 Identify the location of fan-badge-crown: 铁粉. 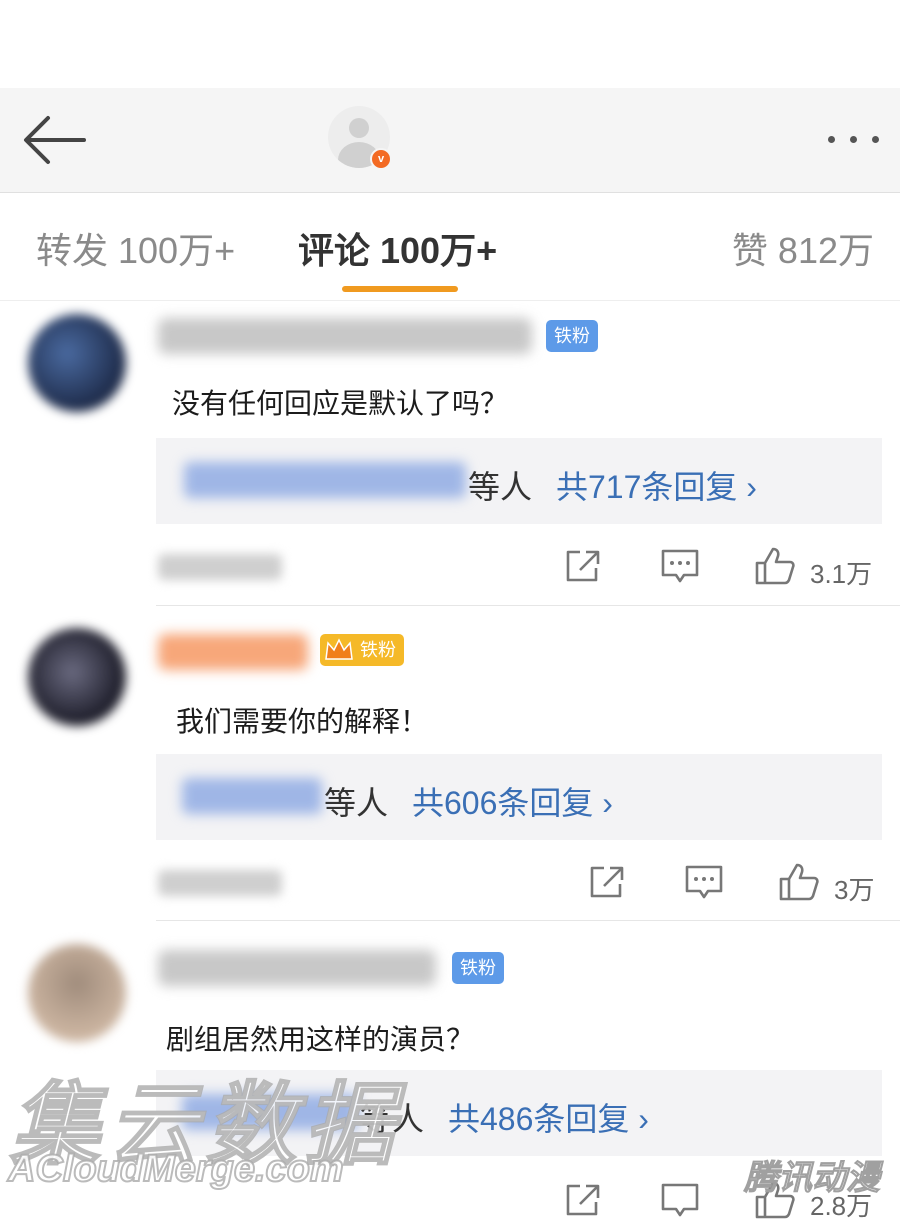
(362, 650).